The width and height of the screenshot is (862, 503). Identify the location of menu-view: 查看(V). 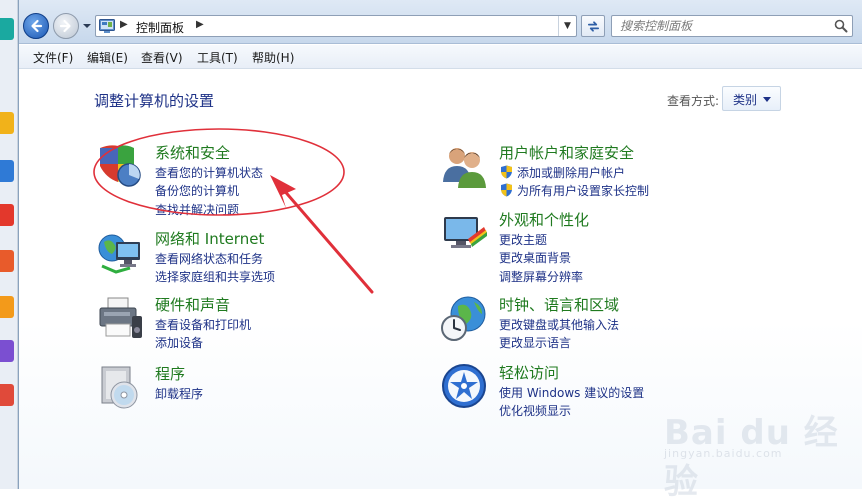
(162, 57).